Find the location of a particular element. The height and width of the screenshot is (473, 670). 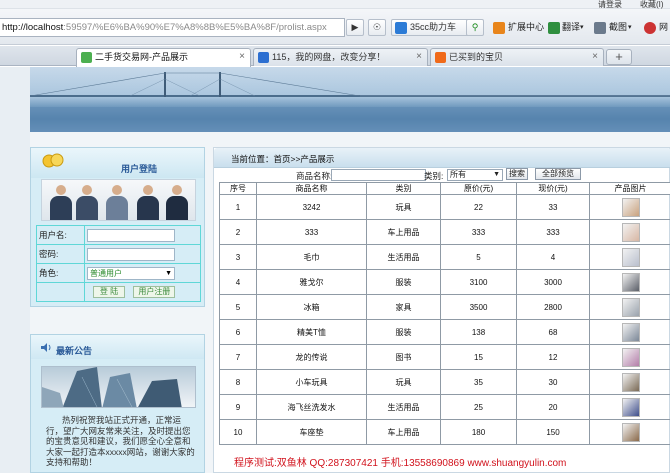

login-title: 用户登陆 is located at coordinates (139, 169).